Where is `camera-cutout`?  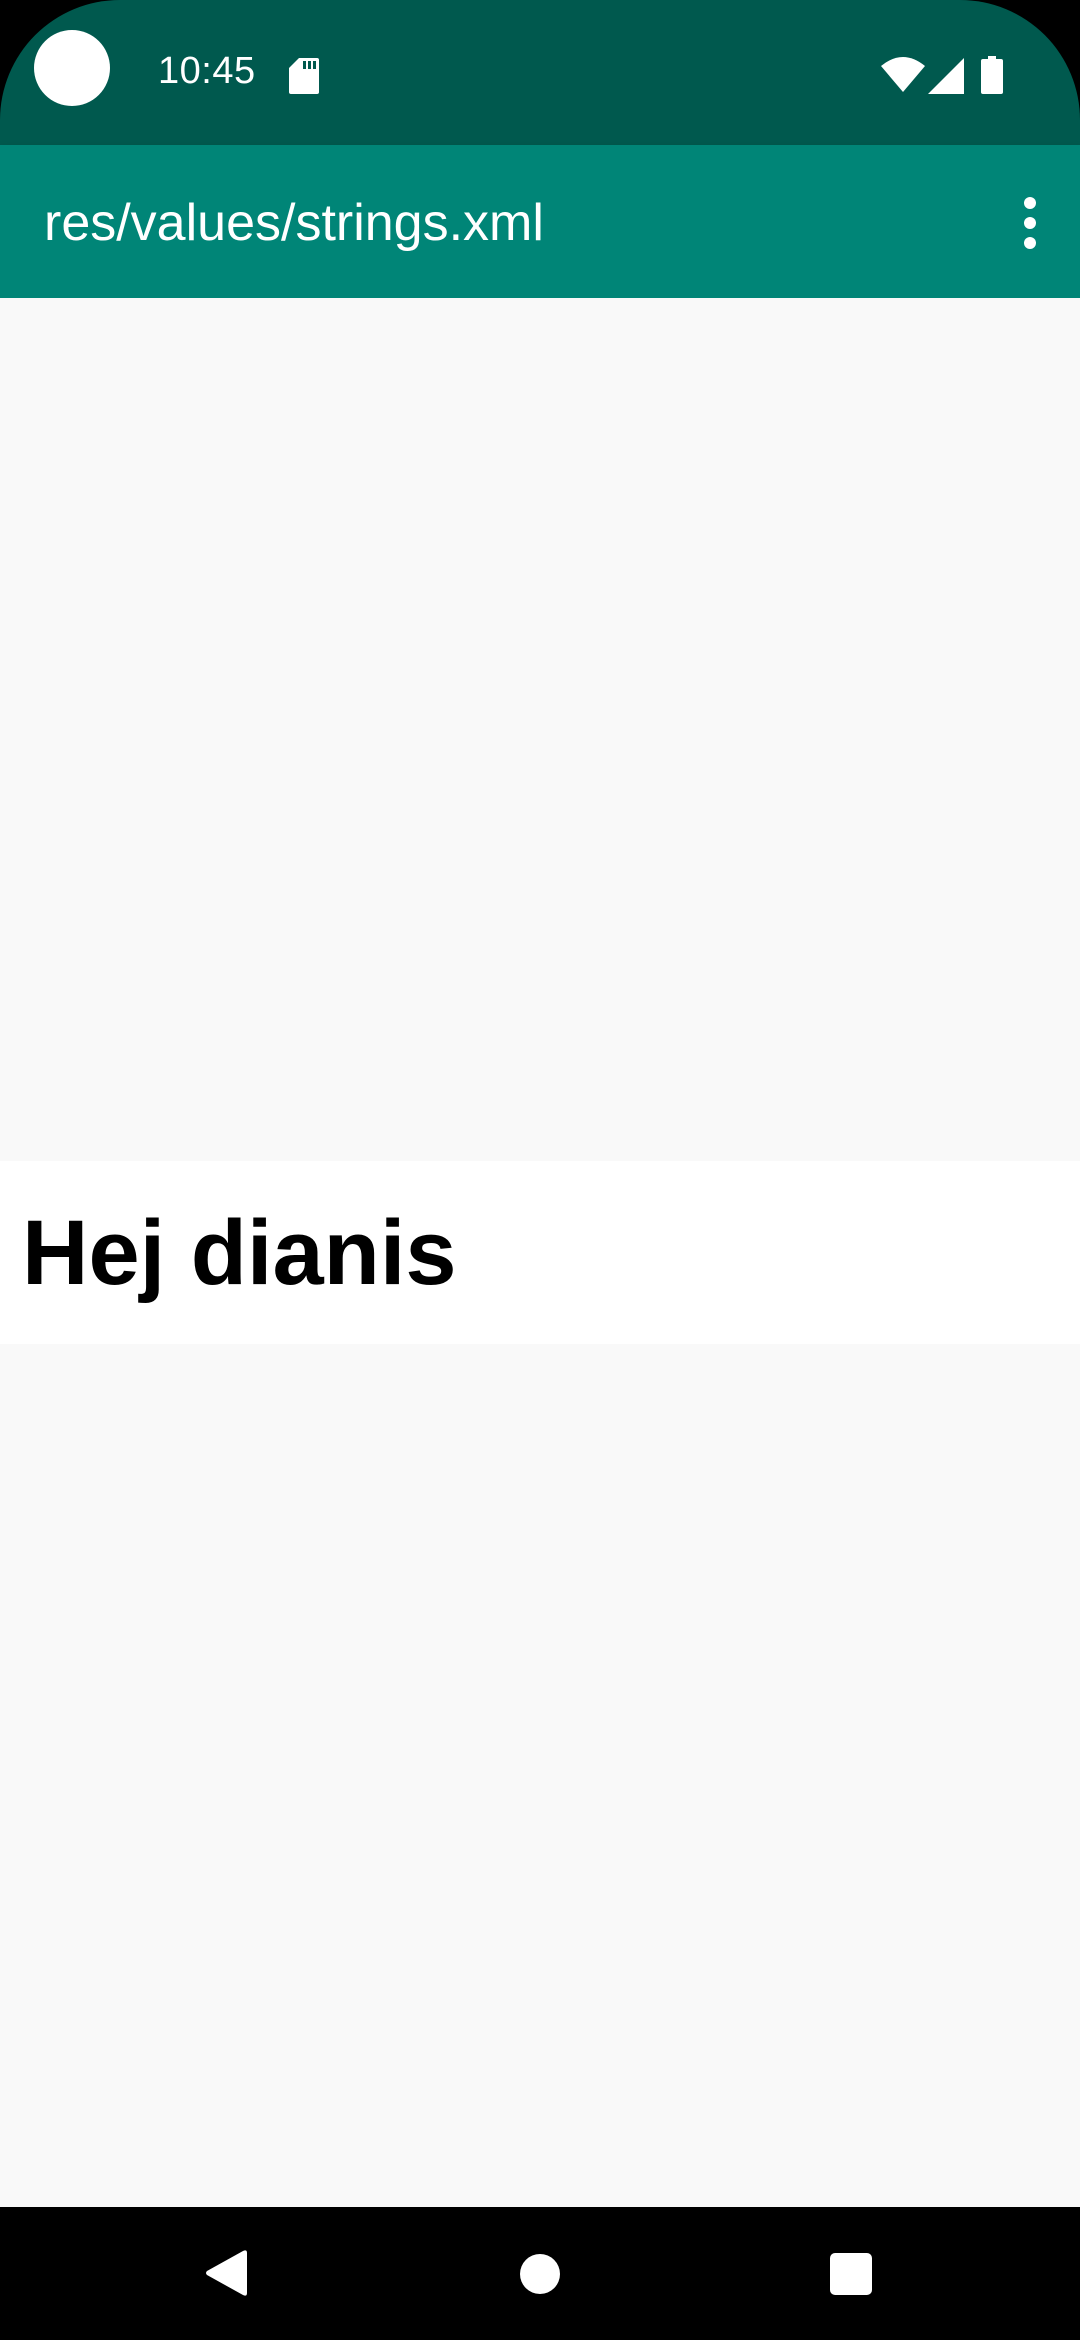 camera-cutout is located at coordinates (72, 68).